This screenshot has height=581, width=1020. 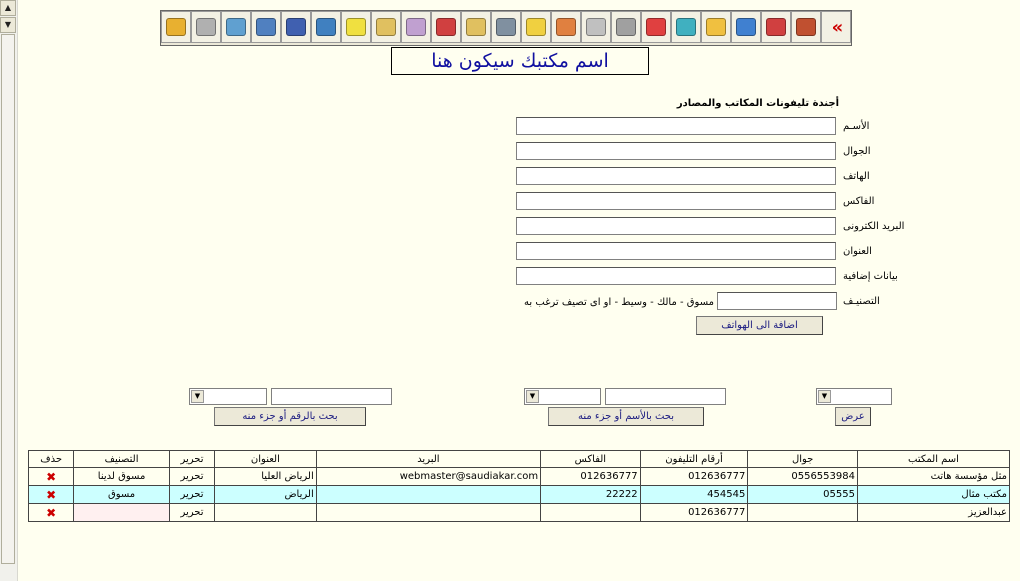 What do you see at coordinates (192, 459) in the screenshot?
I see `col-header-edit: تحرير` at bounding box center [192, 459].